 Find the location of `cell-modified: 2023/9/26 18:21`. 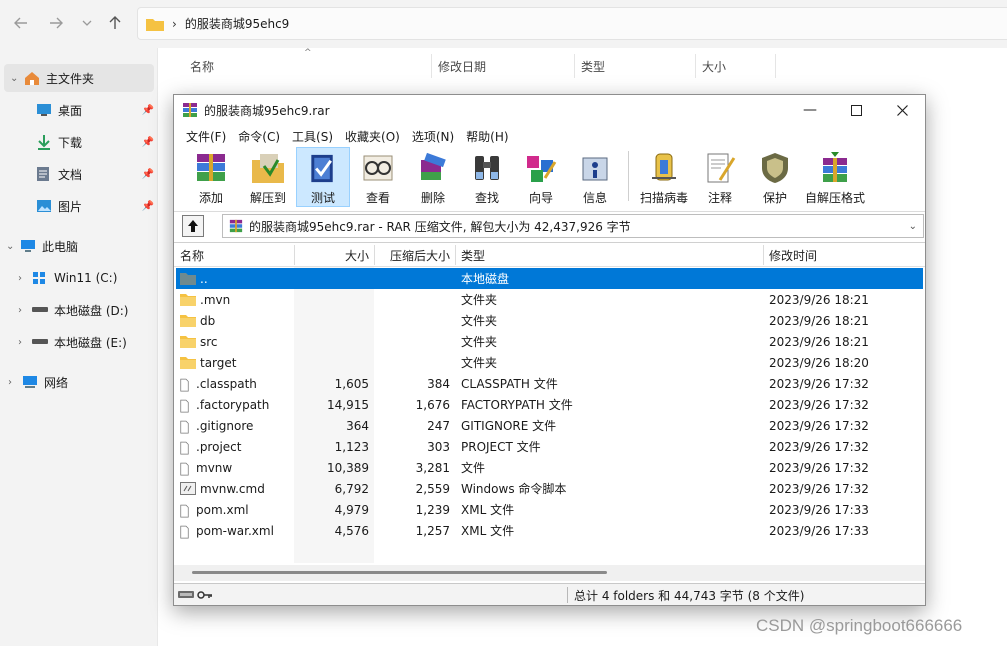

cell-modified: 2023/9/26 18:21 is located at coordinates (819, 341).